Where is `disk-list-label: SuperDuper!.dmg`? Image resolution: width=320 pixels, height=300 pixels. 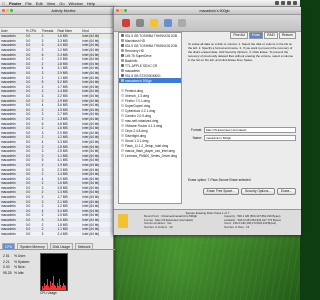
disk-list-label: SuperDuper!.dmg is located at coordinates (138, 105).